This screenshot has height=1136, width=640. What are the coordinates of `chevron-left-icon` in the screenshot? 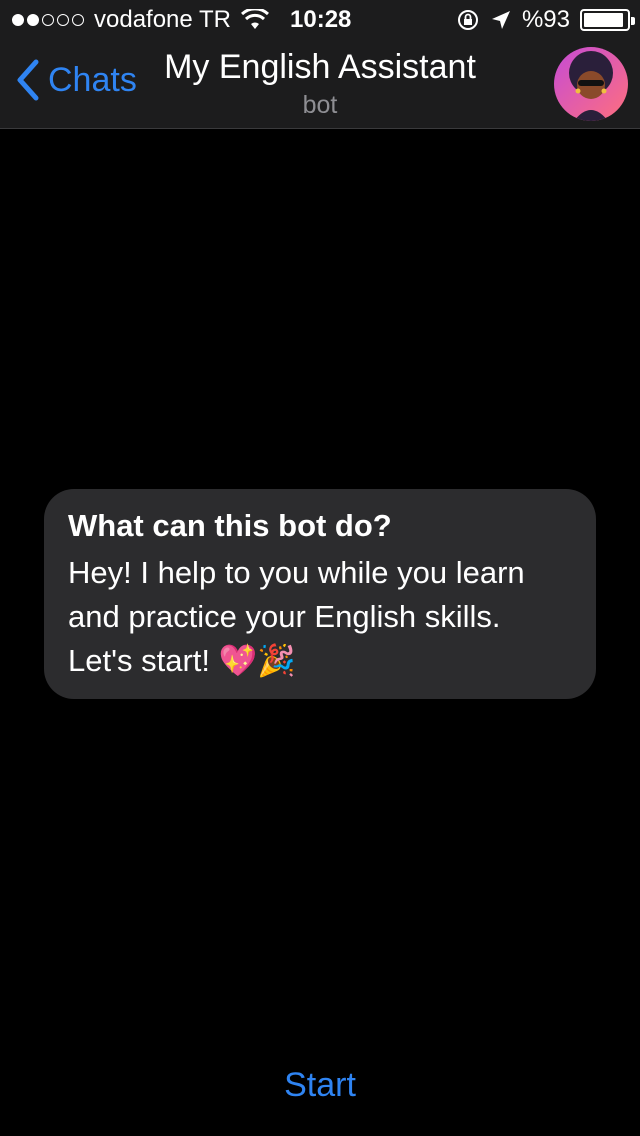 It's located at (28, 80).